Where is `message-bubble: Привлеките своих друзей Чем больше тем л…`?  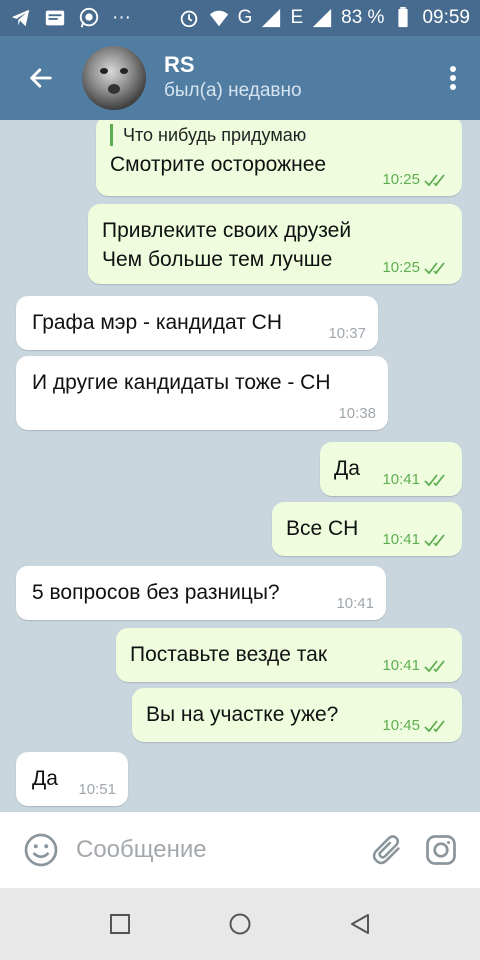
message-bubble: Привлеките своих друзей Чем больше тем л… is located at coordinates (275, 244).